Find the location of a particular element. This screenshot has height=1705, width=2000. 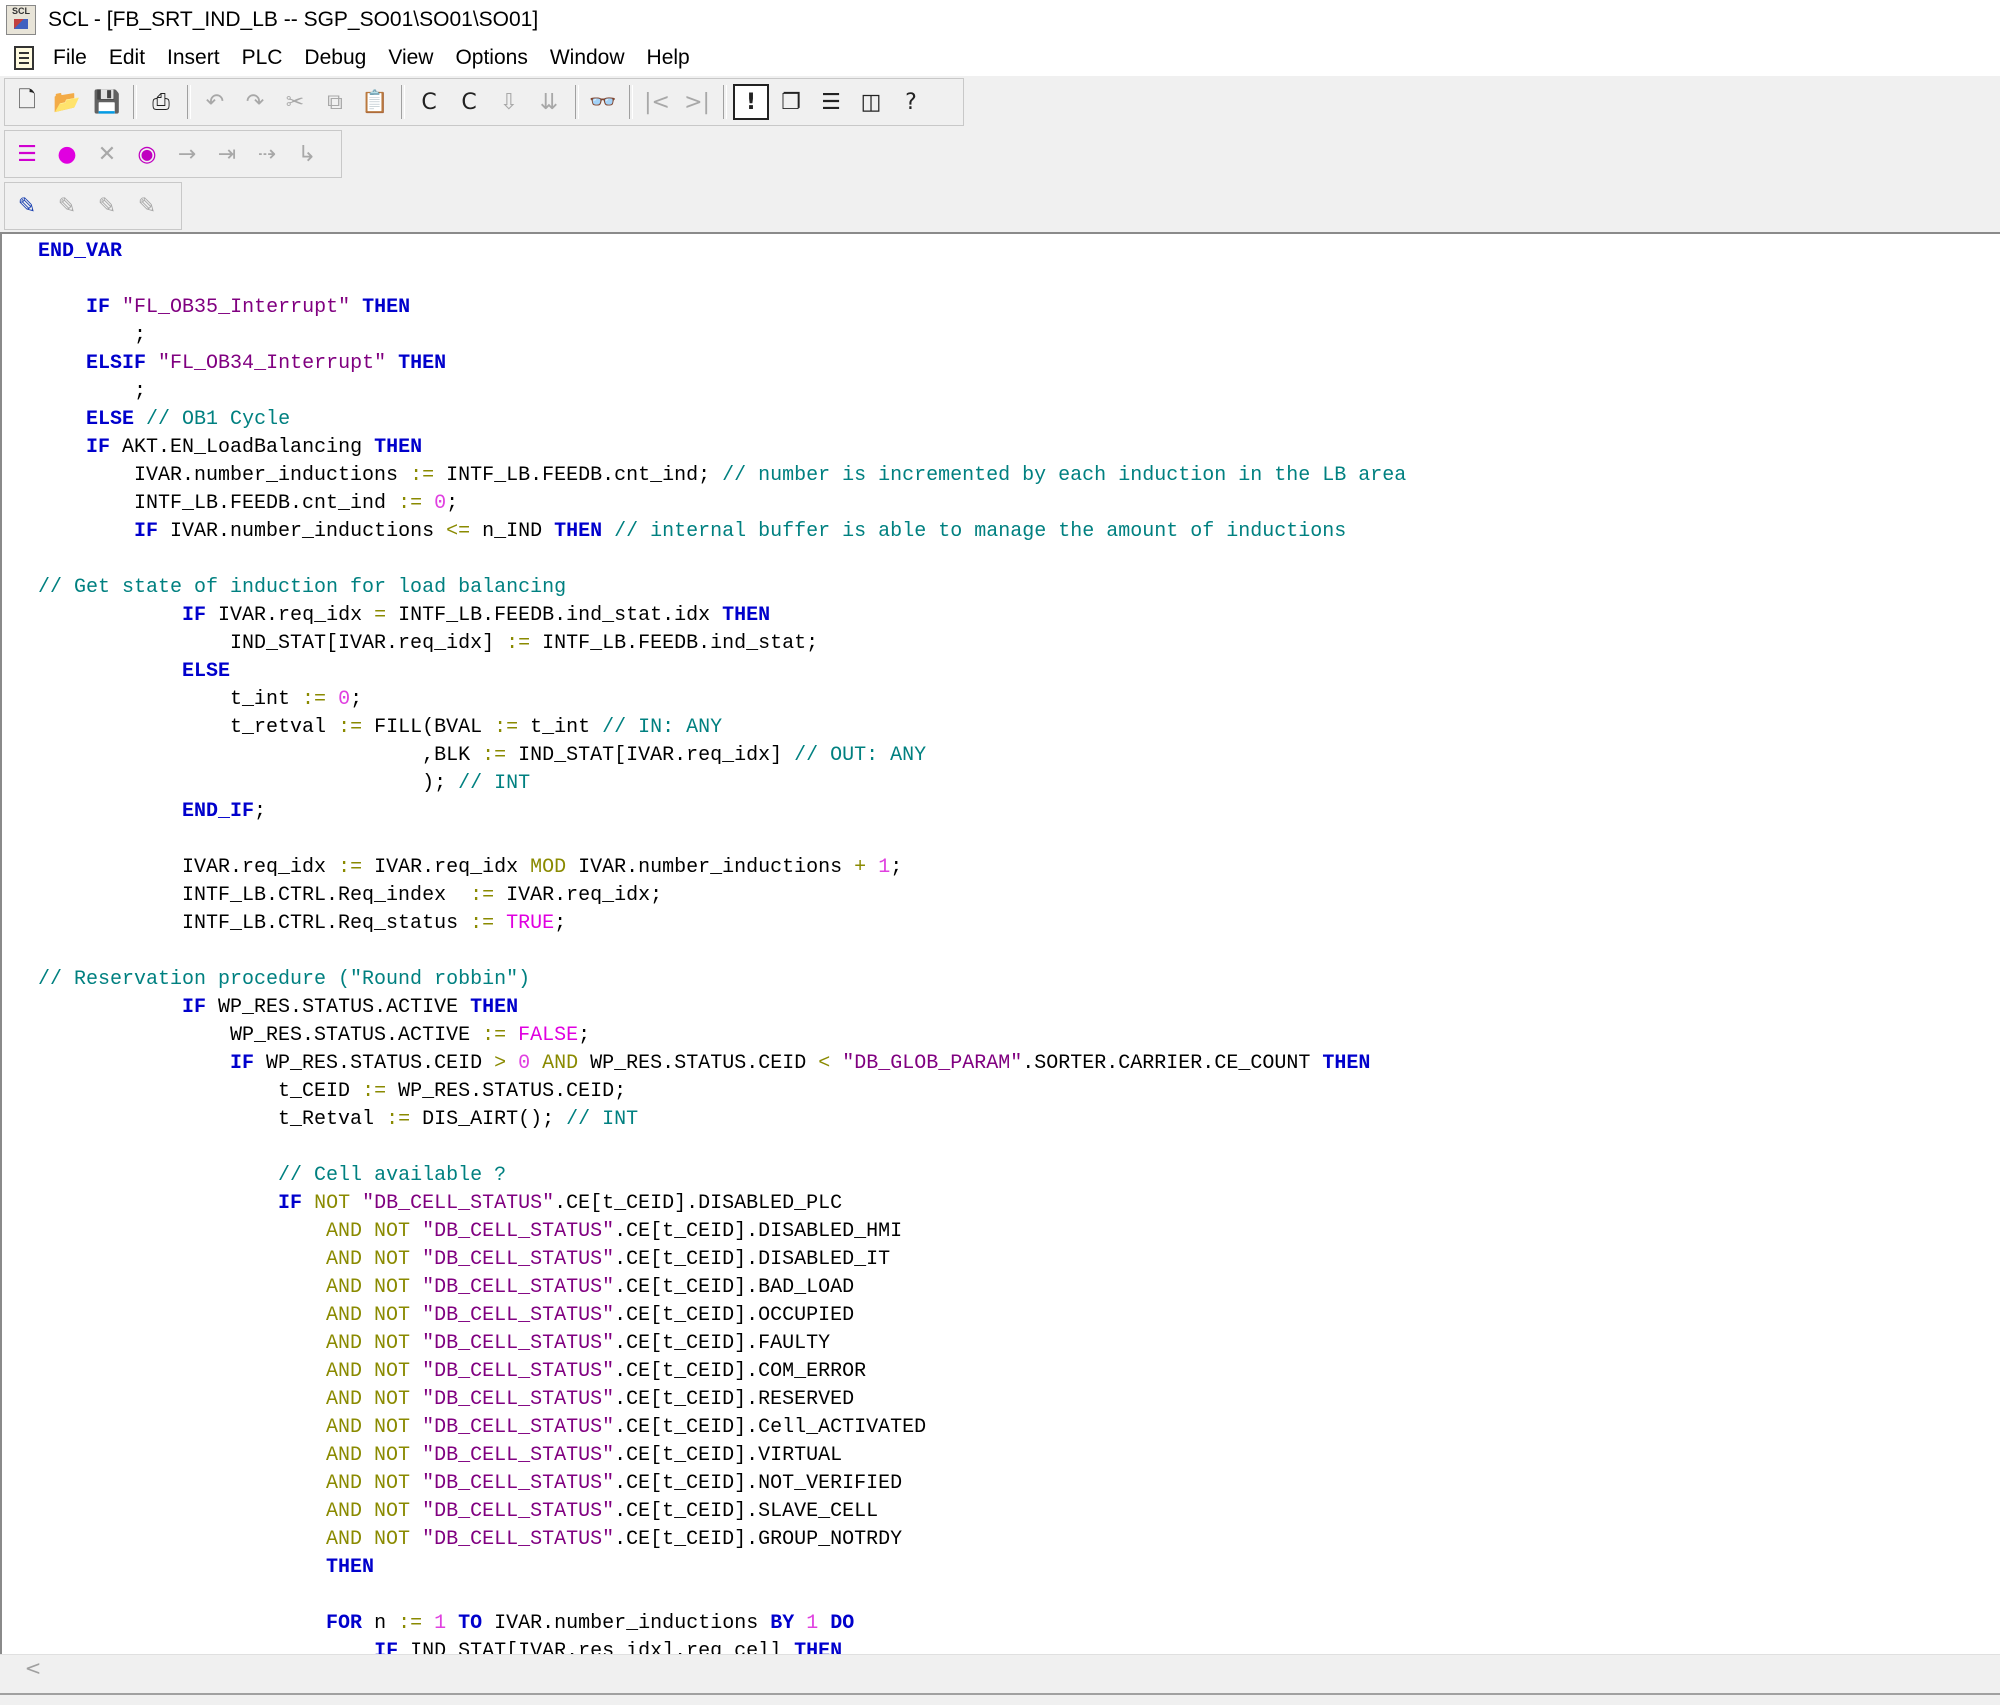

delete-breakpoint-icon: ✕ is located at coordinates (107, 154).